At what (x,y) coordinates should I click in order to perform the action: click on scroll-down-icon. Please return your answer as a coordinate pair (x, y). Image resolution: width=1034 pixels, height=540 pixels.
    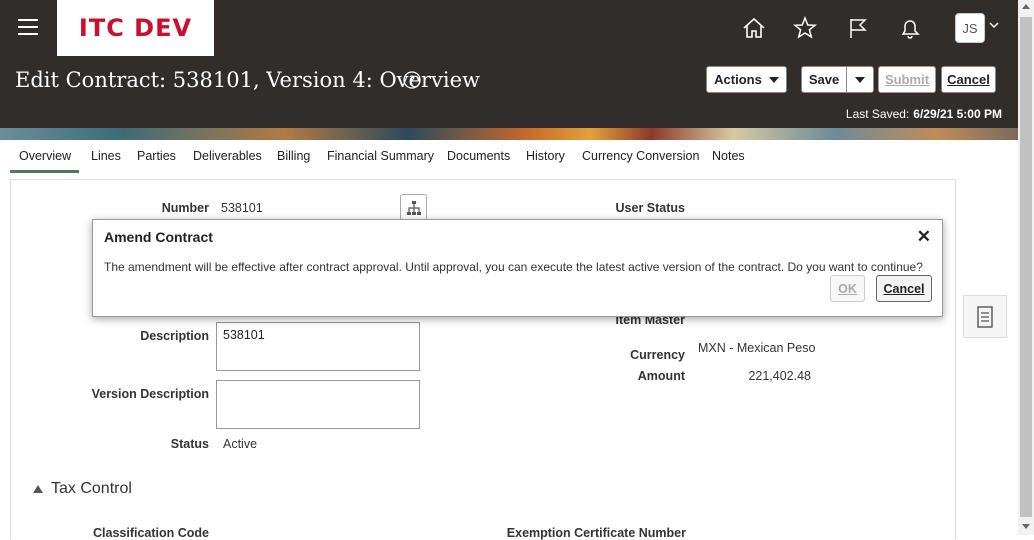
    Looking at the image, I should click on (1026, 526).